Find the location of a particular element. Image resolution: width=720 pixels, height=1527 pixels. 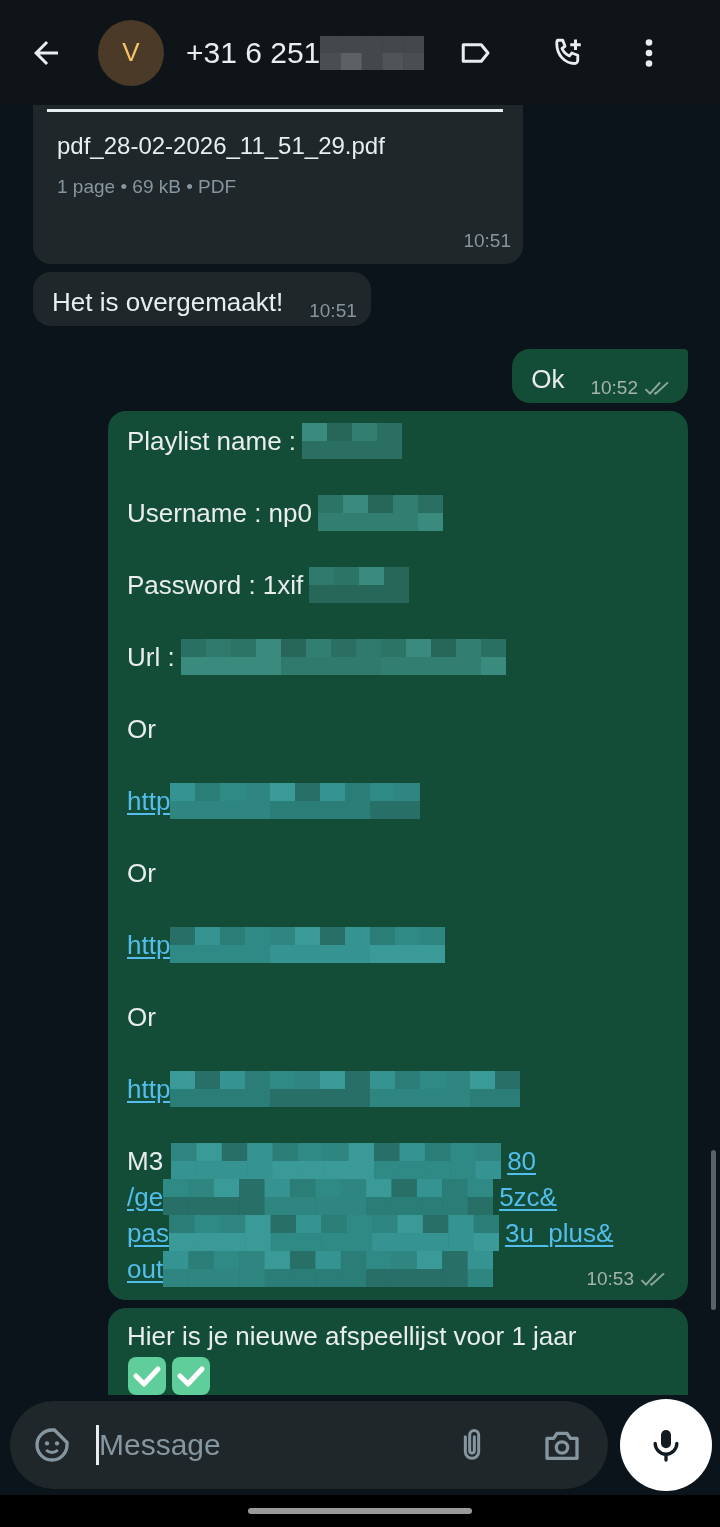

link: 3u_plus& is located at coordinates (559, 1233).